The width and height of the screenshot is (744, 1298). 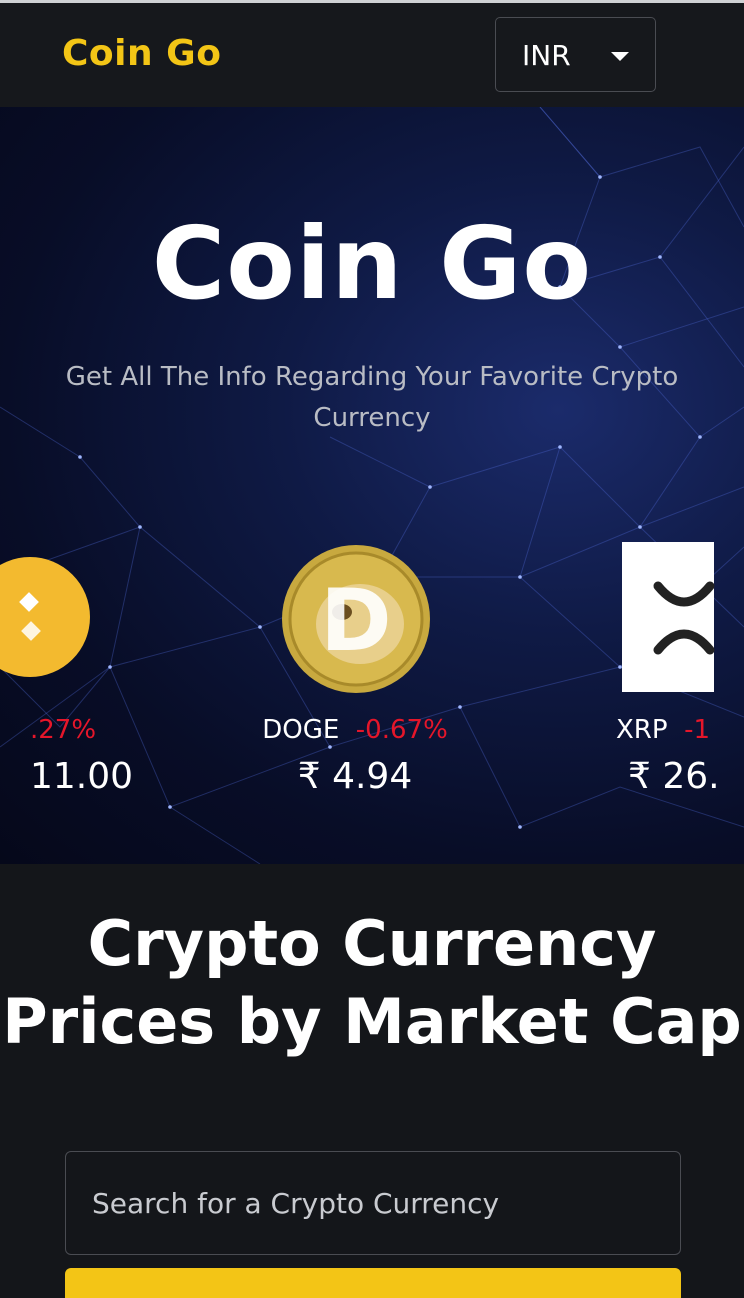 I want to click on coin-change: -0.67%, so click(x=401, y=730).